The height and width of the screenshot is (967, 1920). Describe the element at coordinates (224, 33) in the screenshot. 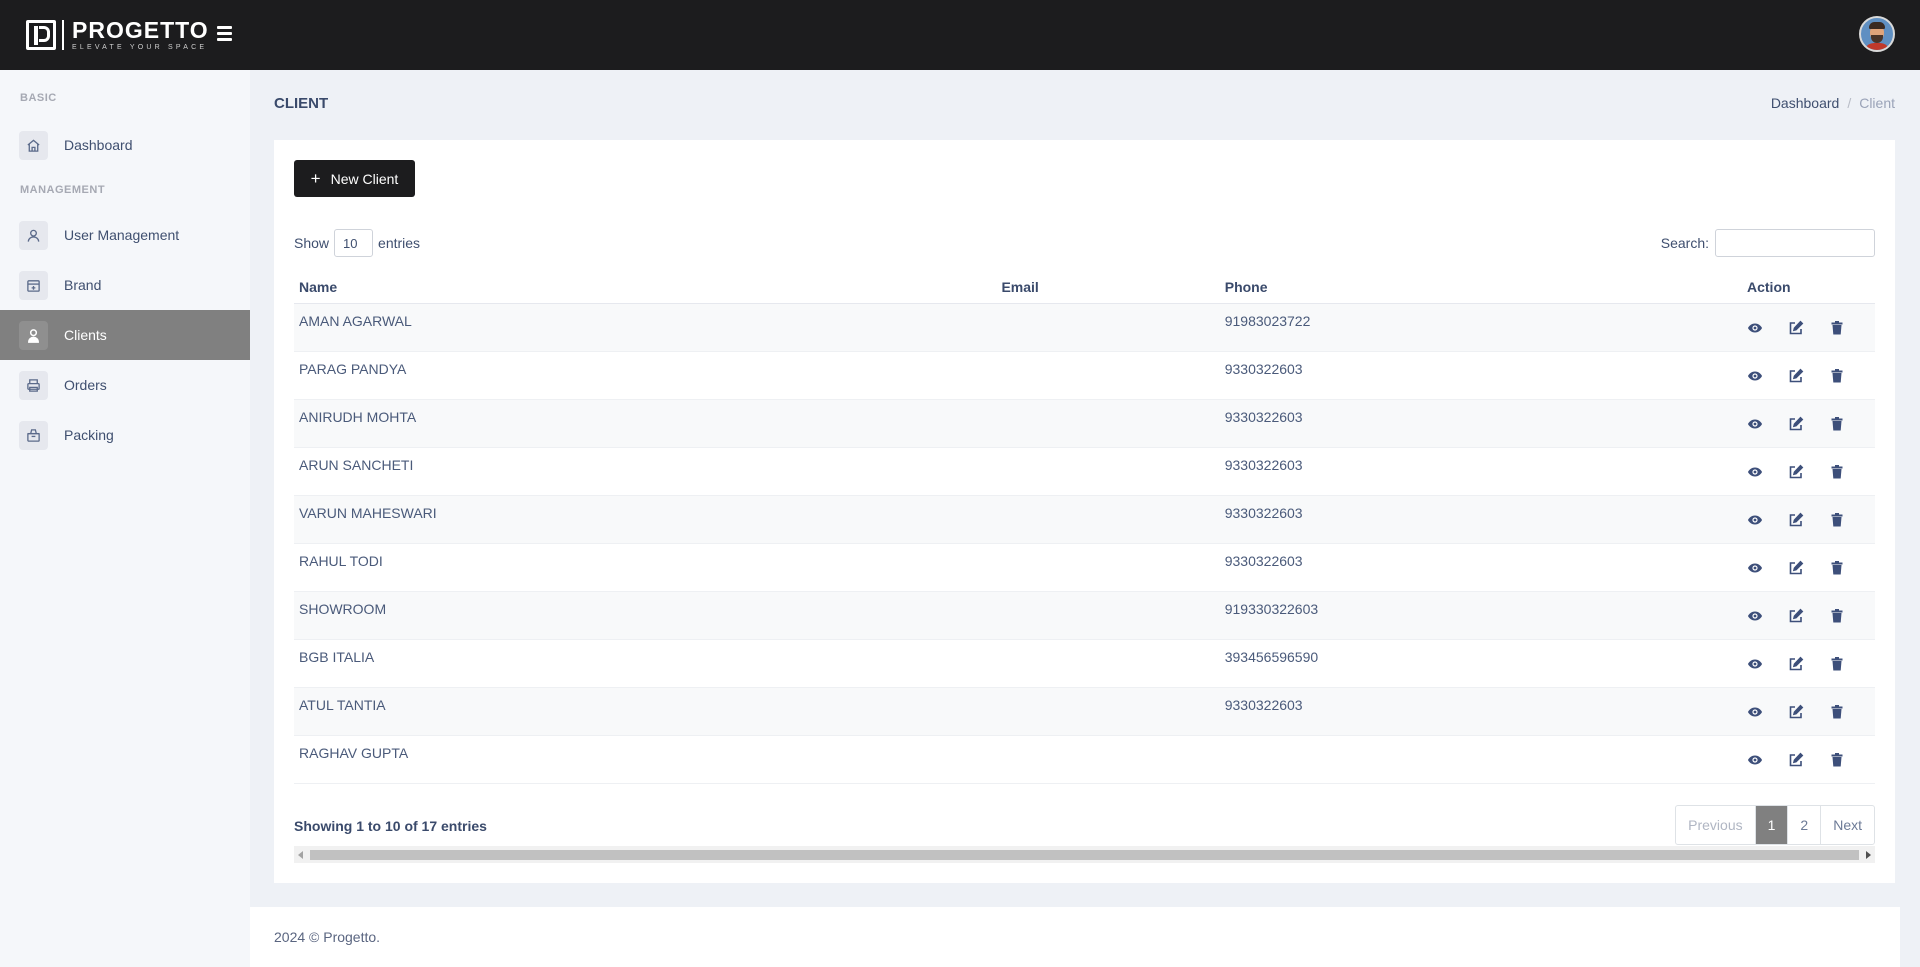

I see `menu-toggle-icon` at that location.